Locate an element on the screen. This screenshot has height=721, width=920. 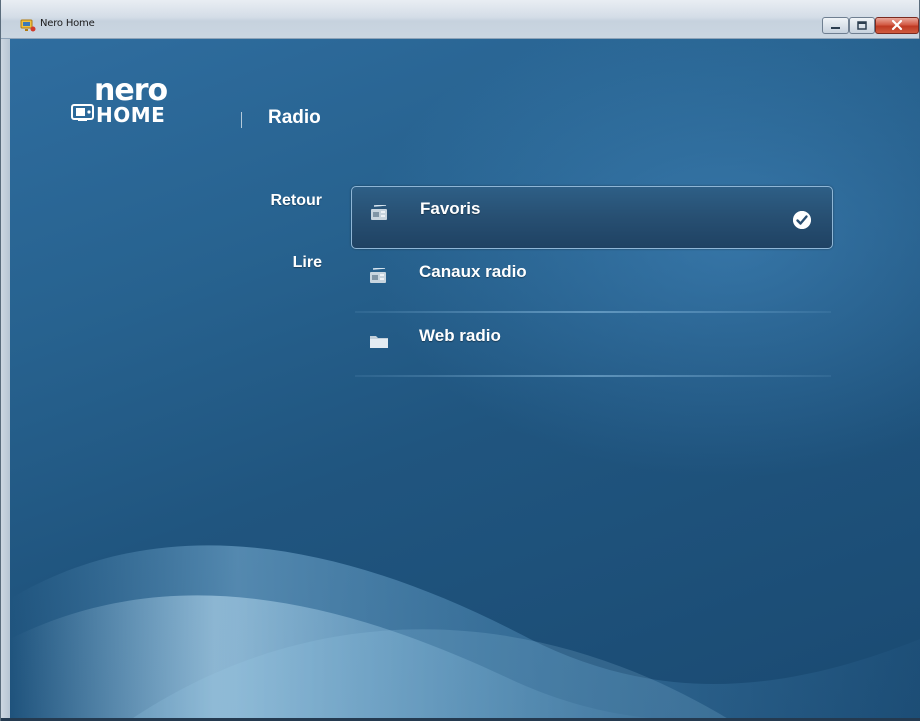
check-icon is located at coordinates (802, 220).